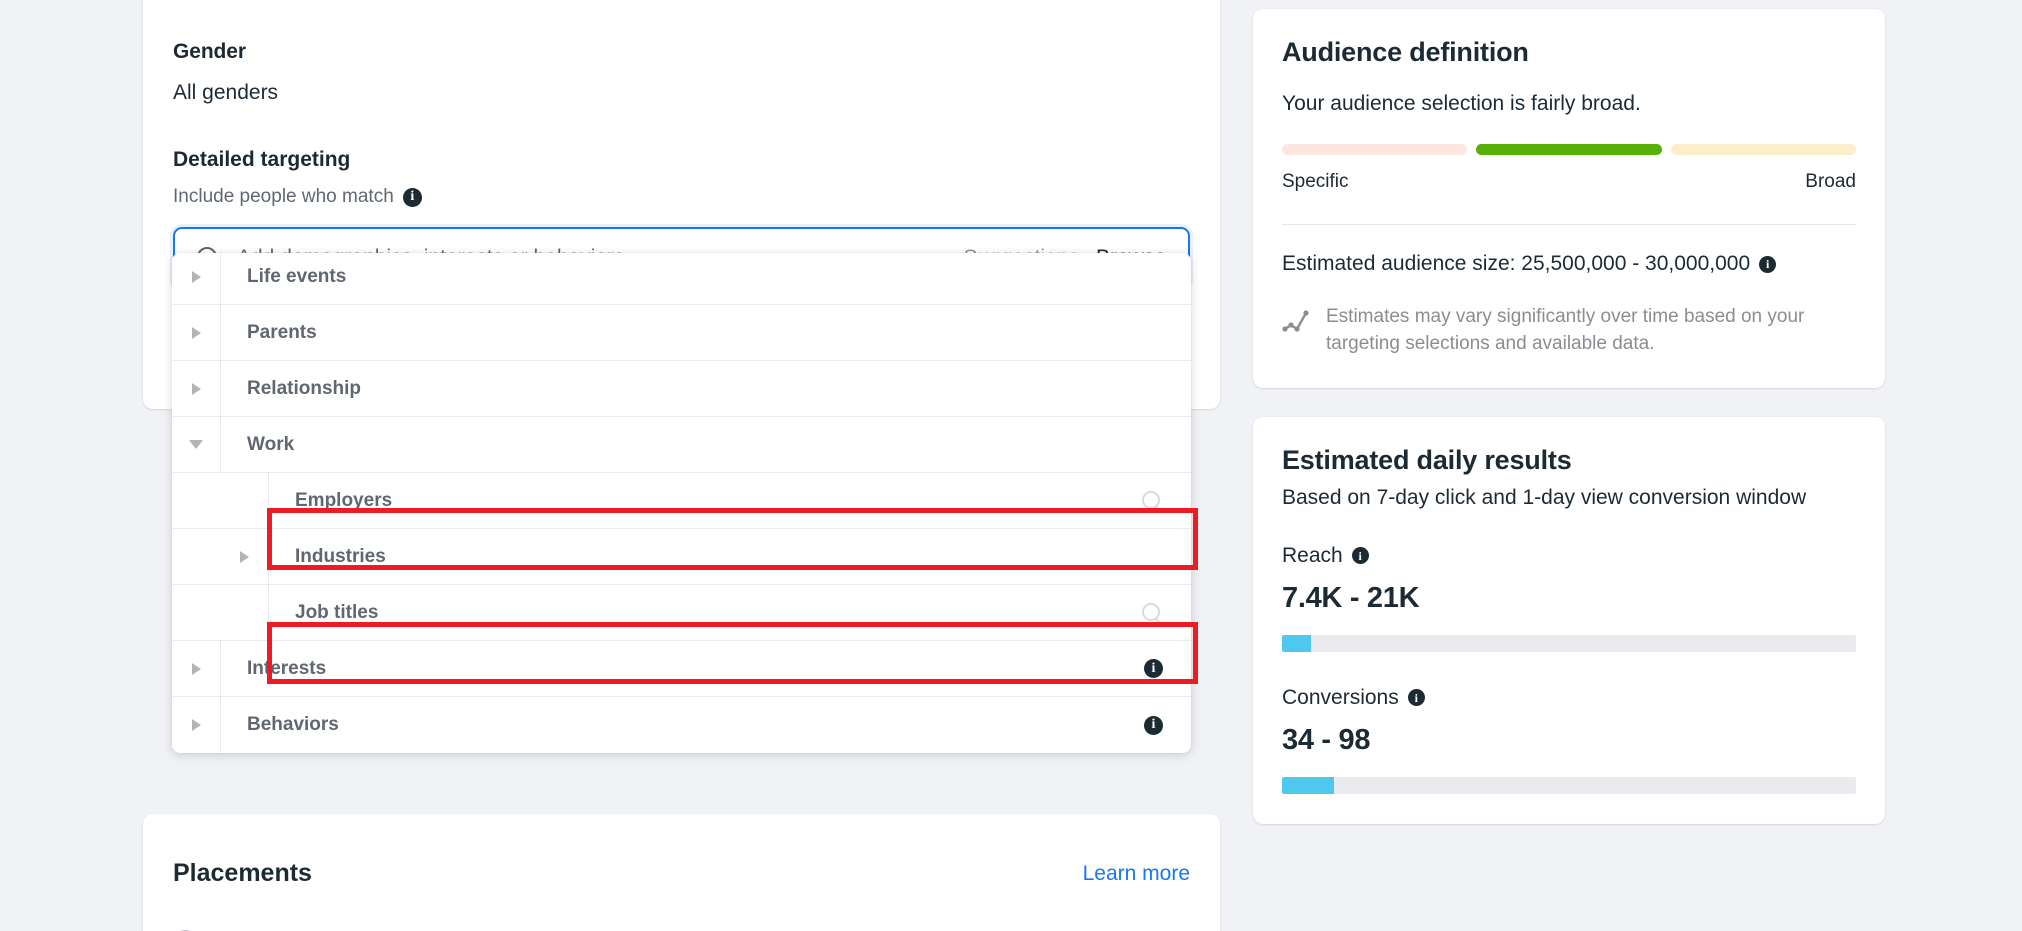 The height and width of the screenshot is (931, 2022). I want to click on include-people-who-match-label: Include people who match, so click(283, 196).